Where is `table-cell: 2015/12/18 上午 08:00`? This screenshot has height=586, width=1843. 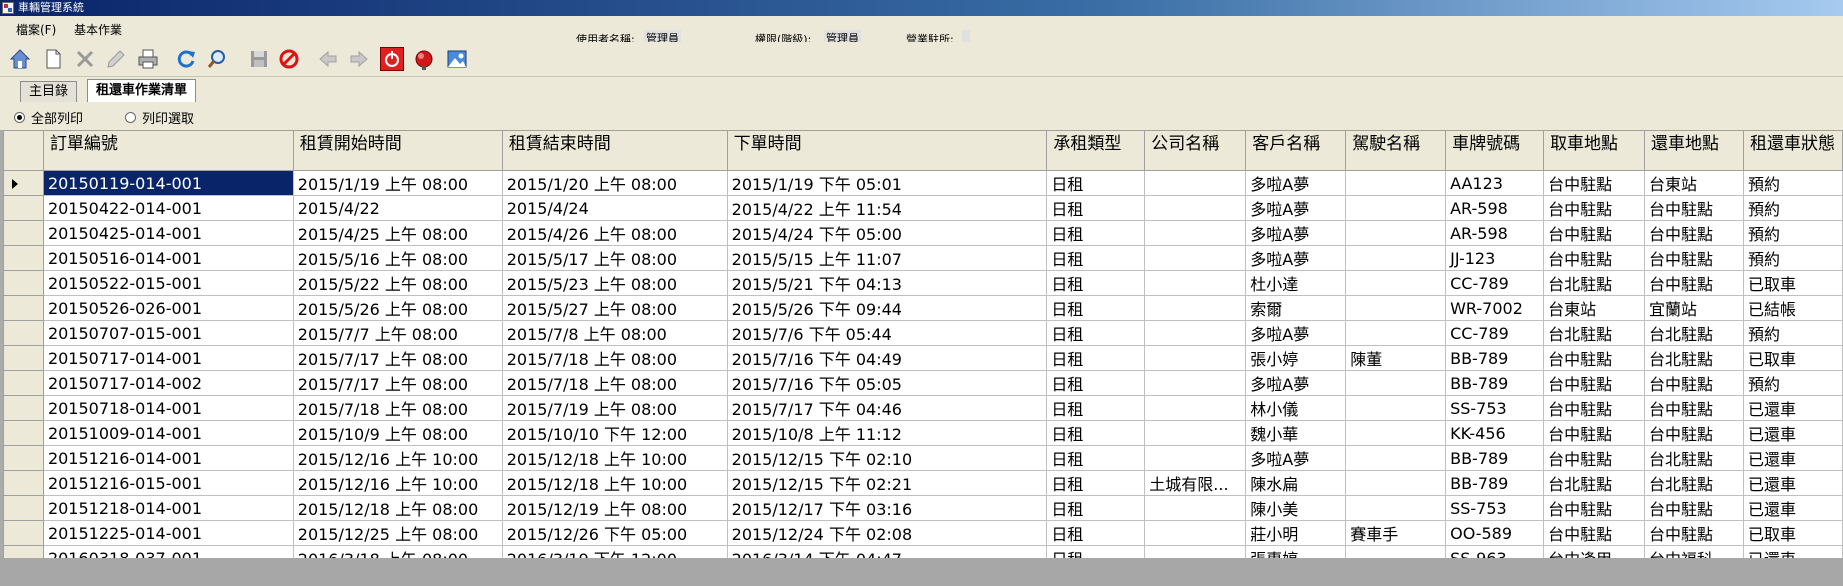 table-cell: 2015/12/18 上午 08:00 is located at coordinates (397, 508).